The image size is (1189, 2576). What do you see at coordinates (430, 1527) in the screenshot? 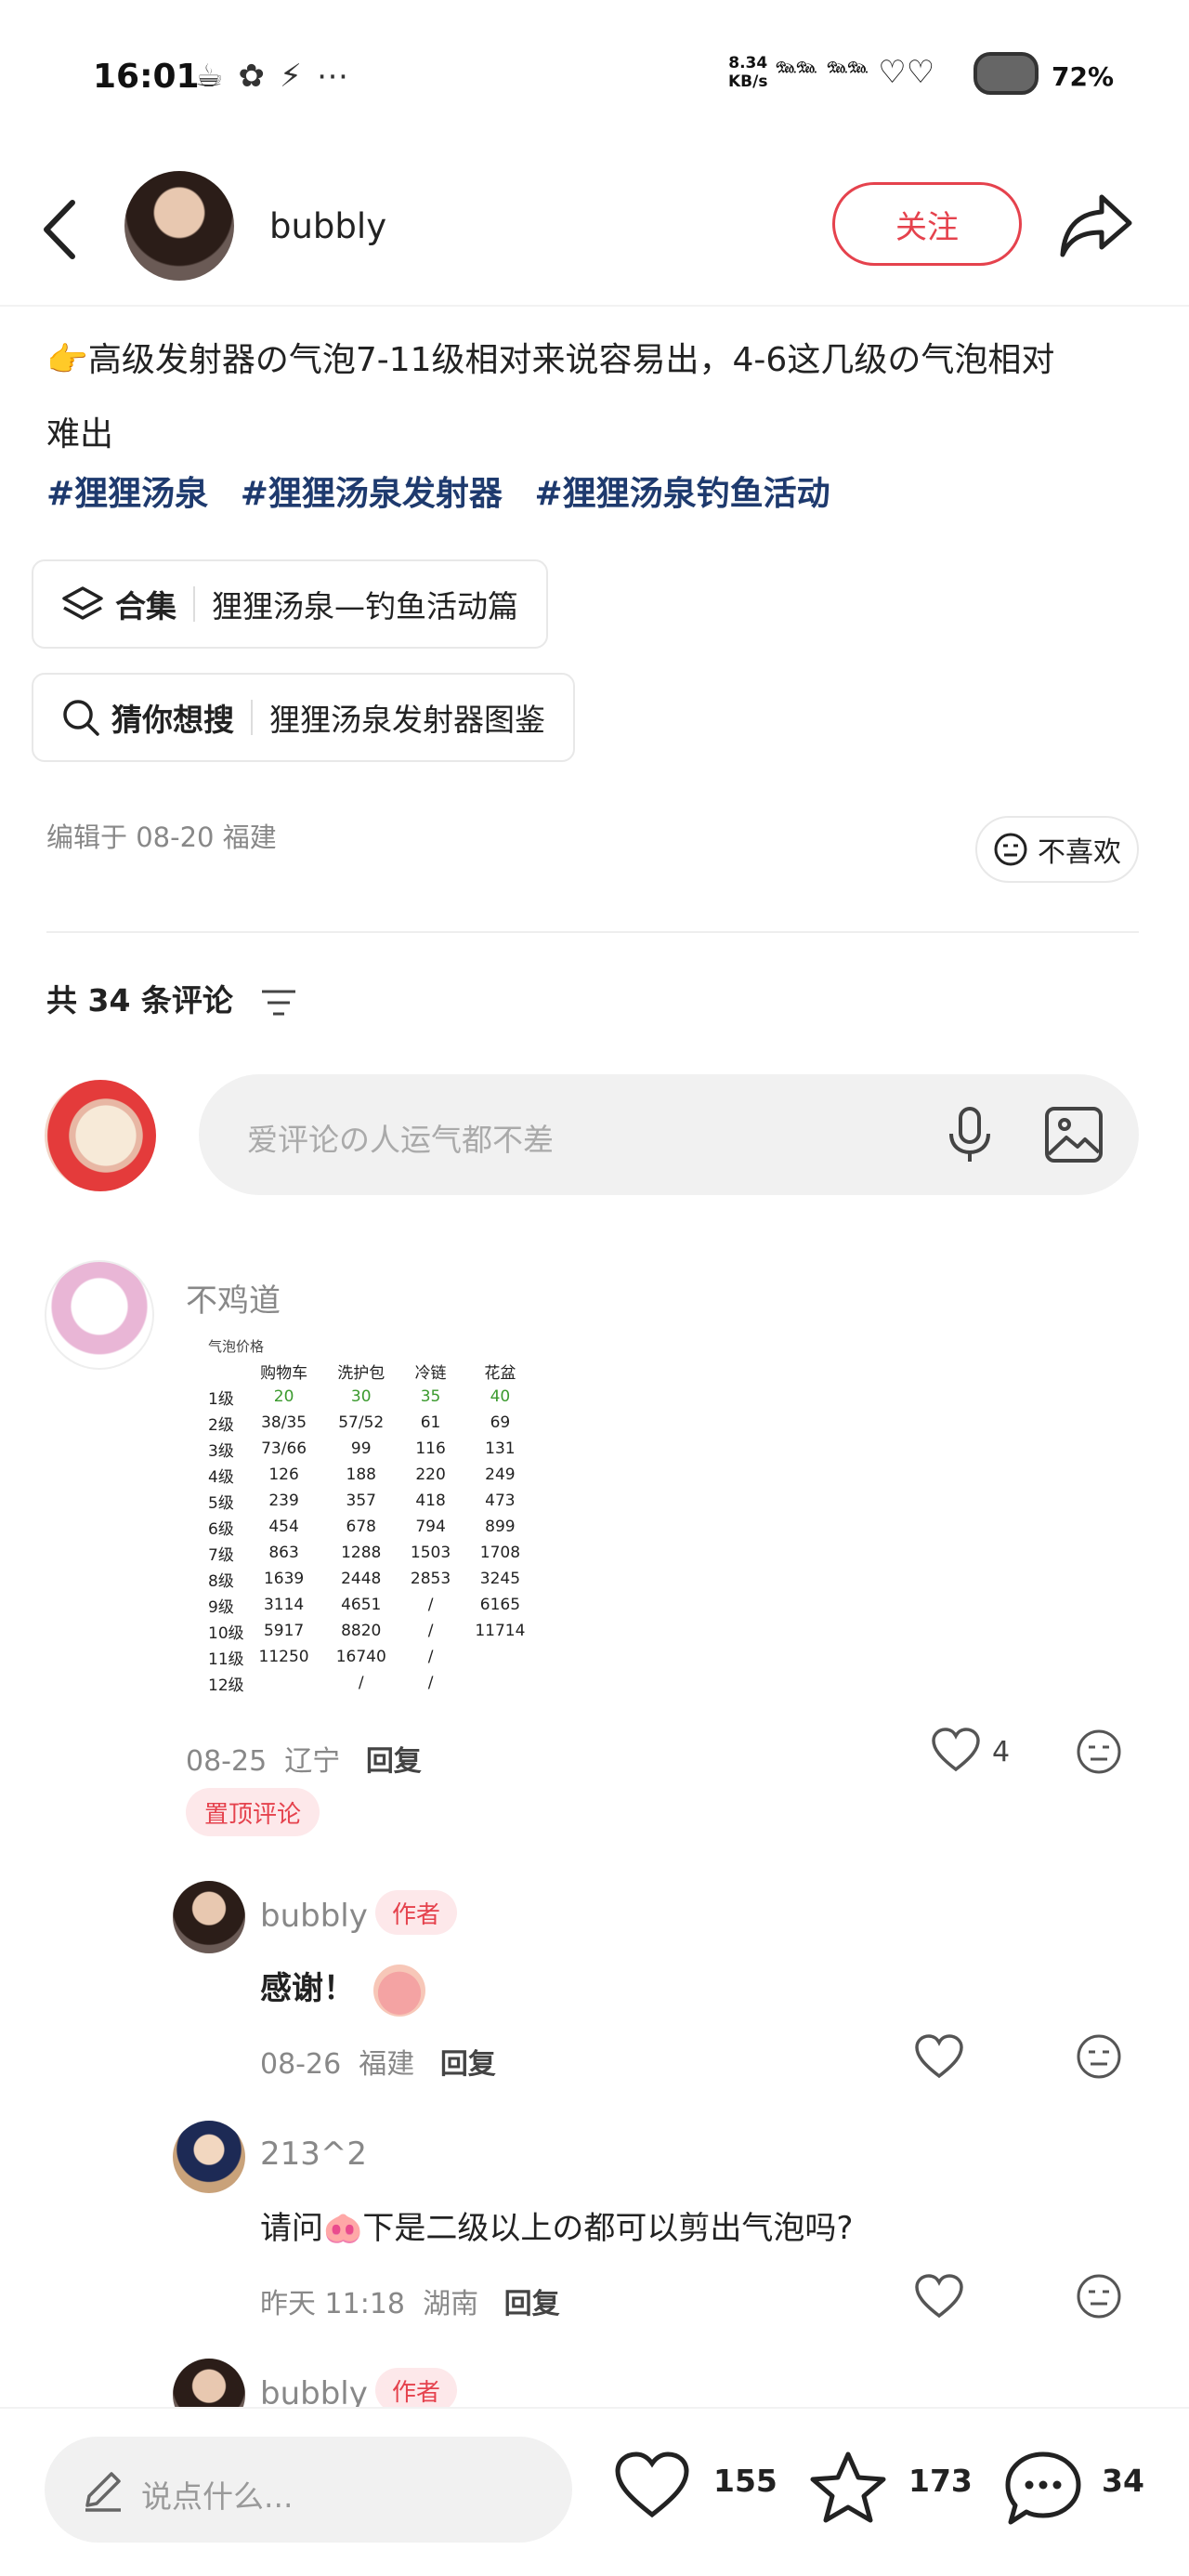
I see `table-cell: 794` at bounding box center [430, 1527].